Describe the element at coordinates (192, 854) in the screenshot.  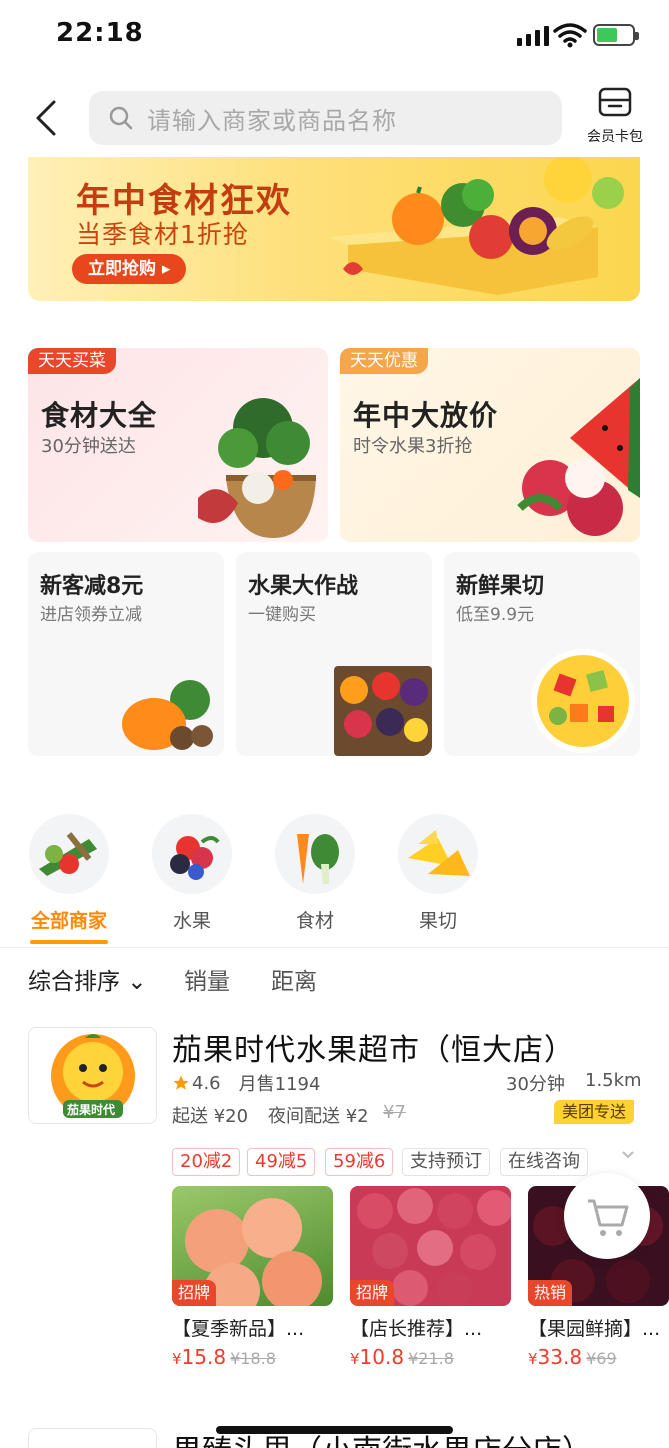
I see `berries-category-icon` at that location.